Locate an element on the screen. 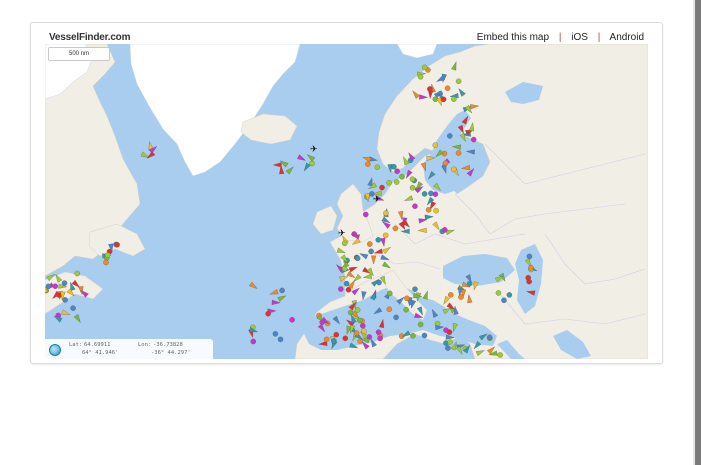  globe-icon is located at coordinates (55, 350).